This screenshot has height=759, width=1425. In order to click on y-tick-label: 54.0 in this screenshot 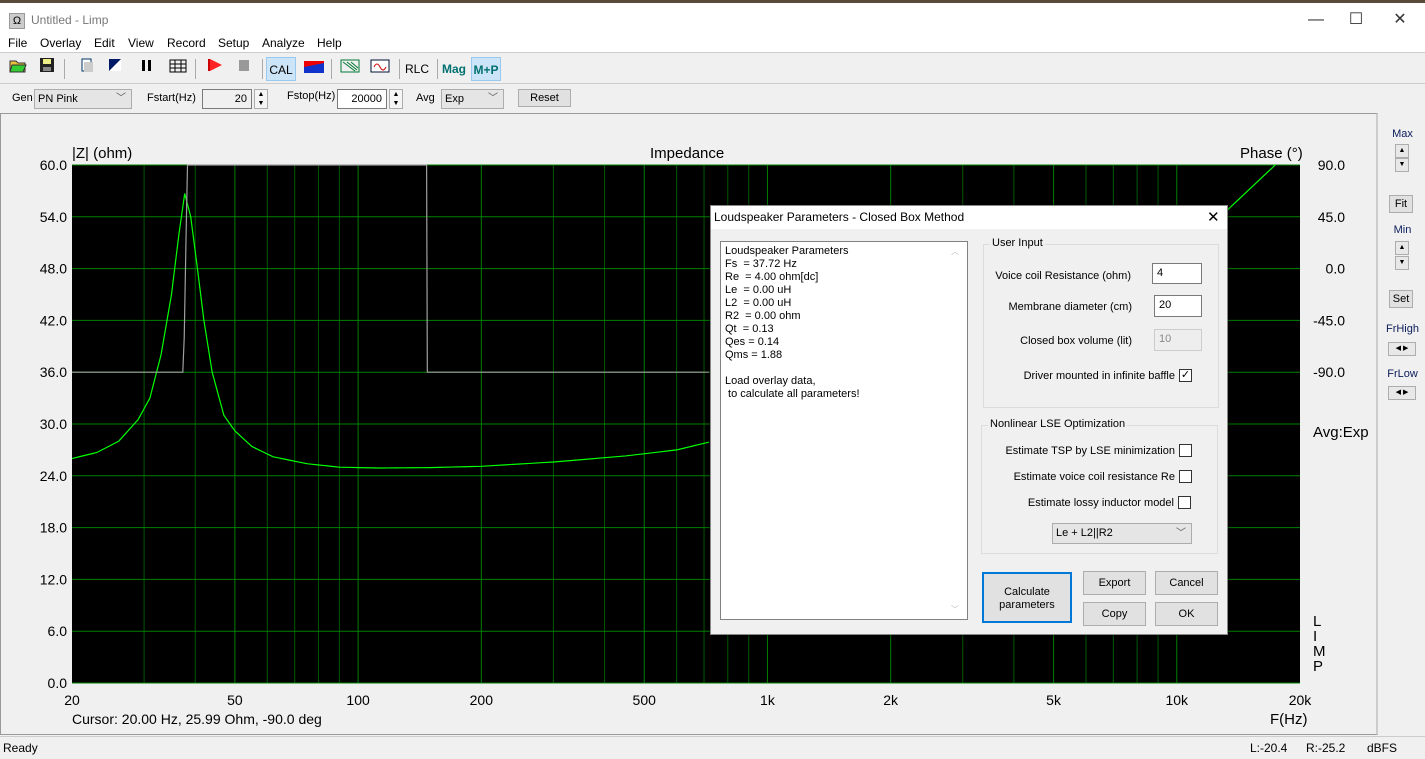, I will do `click(53, 217)`.